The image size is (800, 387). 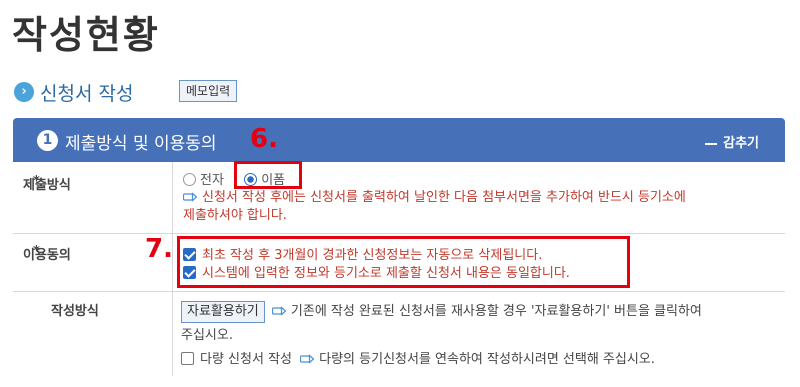 What do you see at coordinates (159, 249) in the screenshot?
I see `annotation-7: 7.` at bounding box center [159, 249].